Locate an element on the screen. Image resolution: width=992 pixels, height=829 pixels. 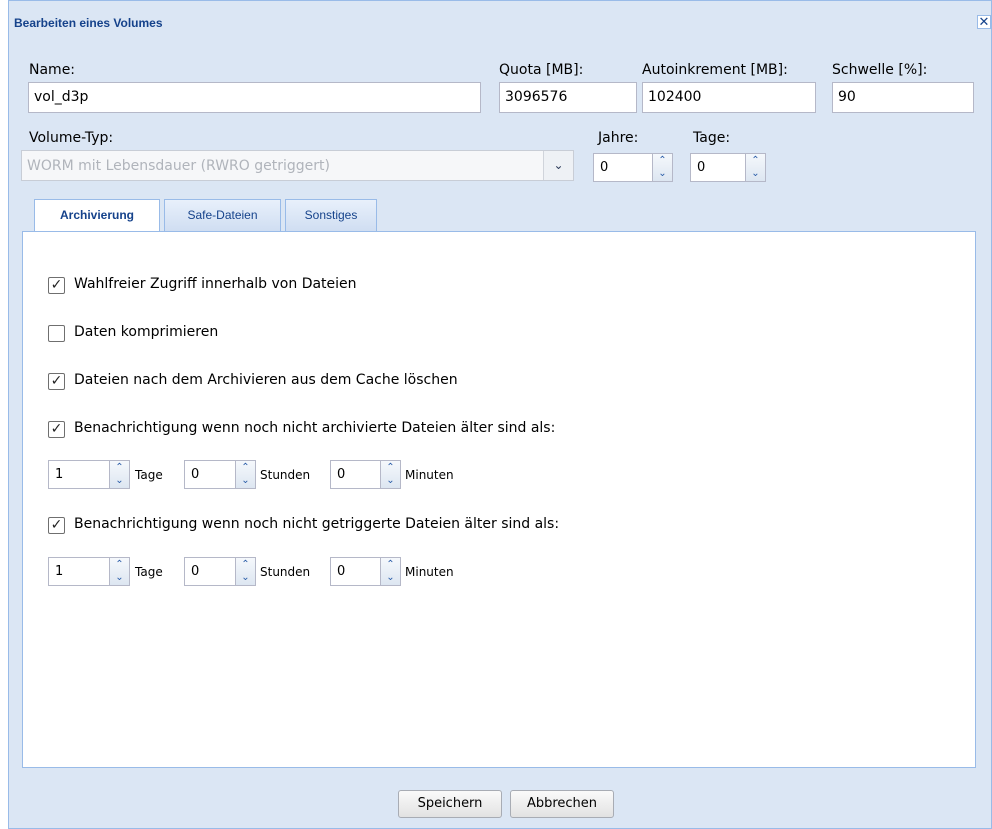
triggered-stunden-value: 0 is located at coordinates (195, 571).